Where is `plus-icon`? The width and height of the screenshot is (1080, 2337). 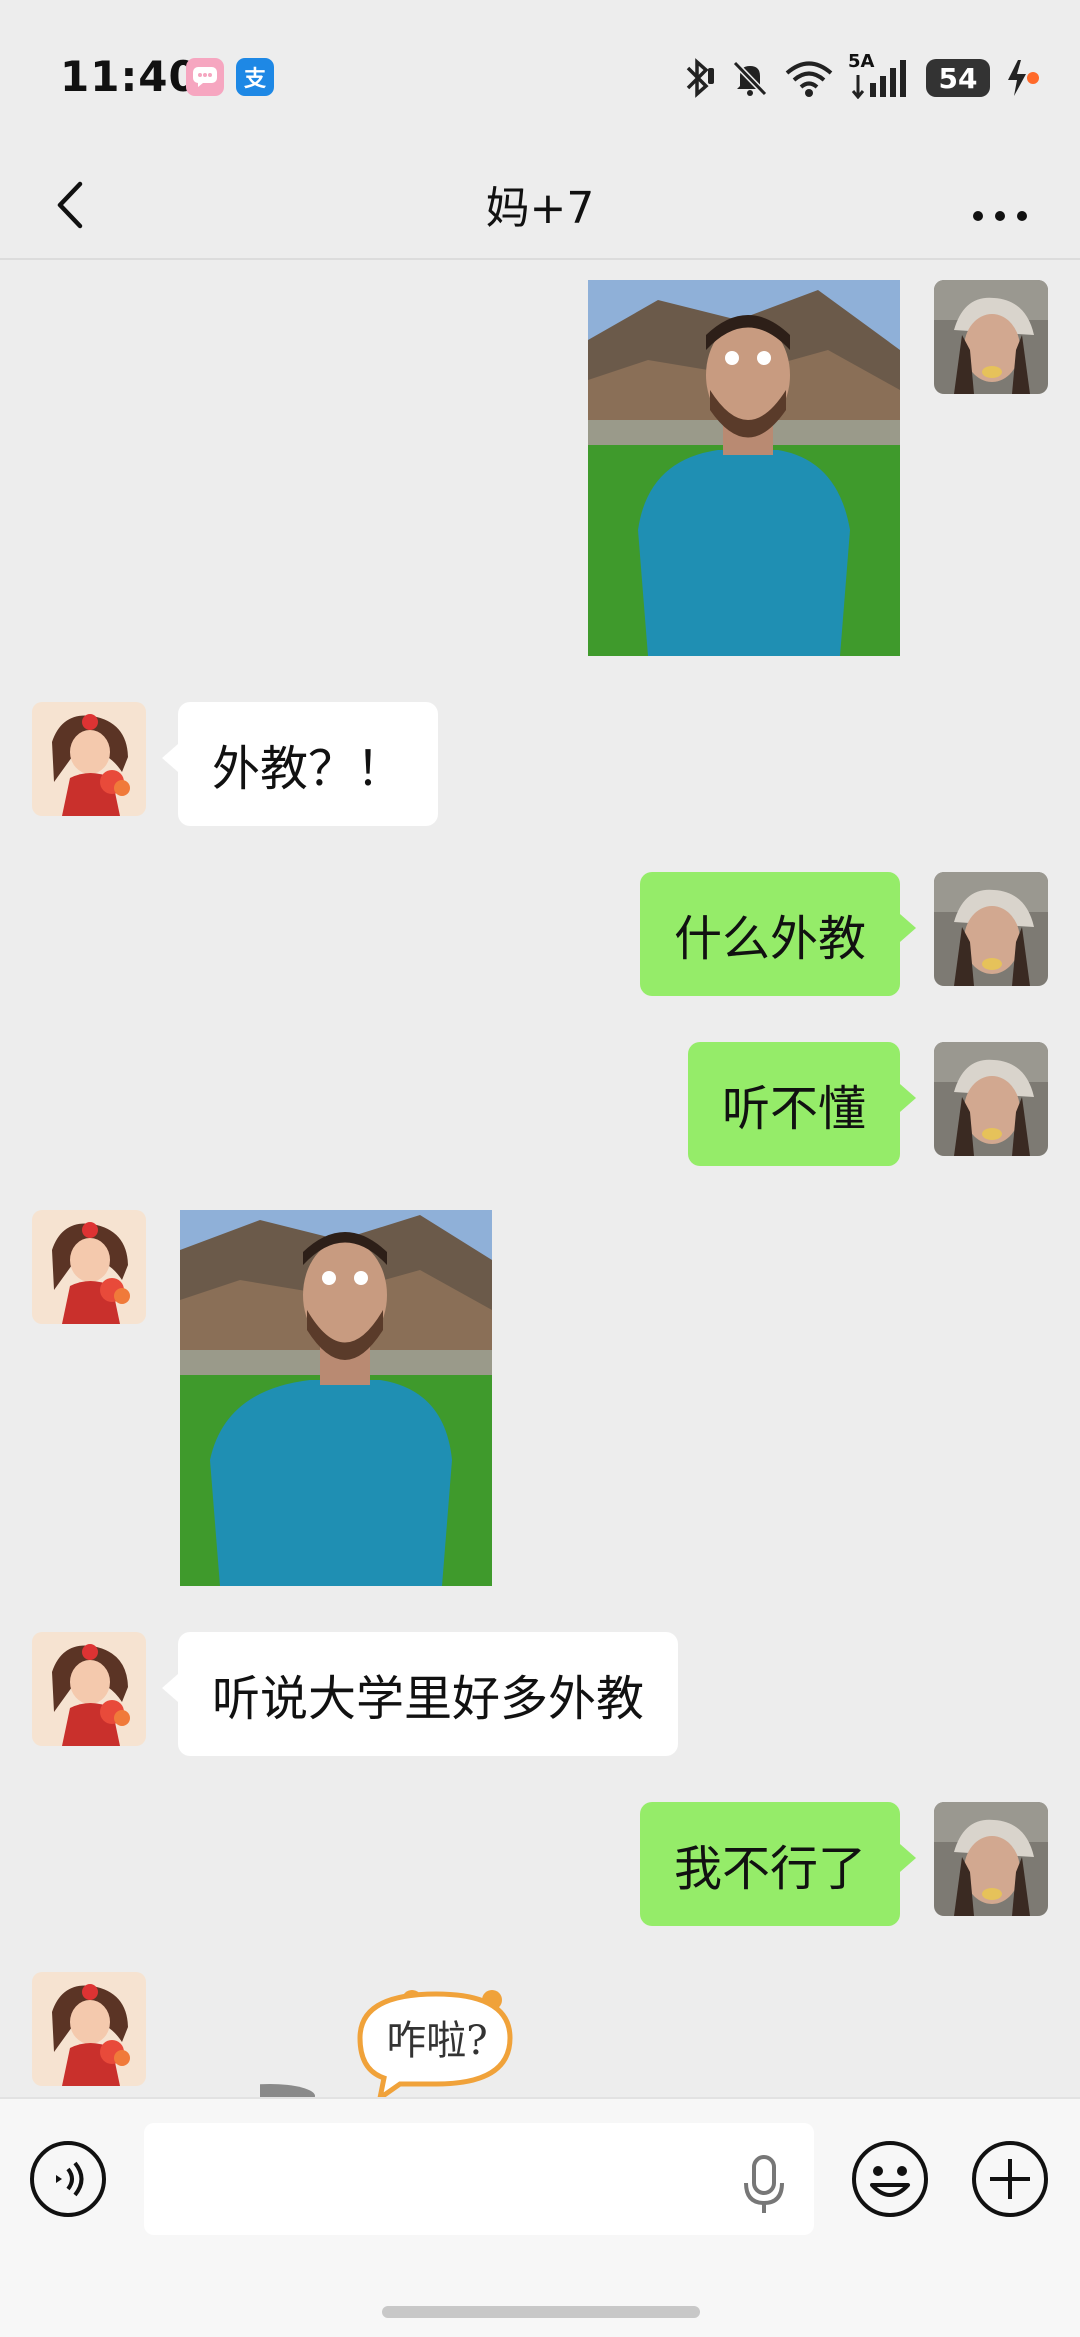 plus-icon is located at coordinates (1010, 2179).